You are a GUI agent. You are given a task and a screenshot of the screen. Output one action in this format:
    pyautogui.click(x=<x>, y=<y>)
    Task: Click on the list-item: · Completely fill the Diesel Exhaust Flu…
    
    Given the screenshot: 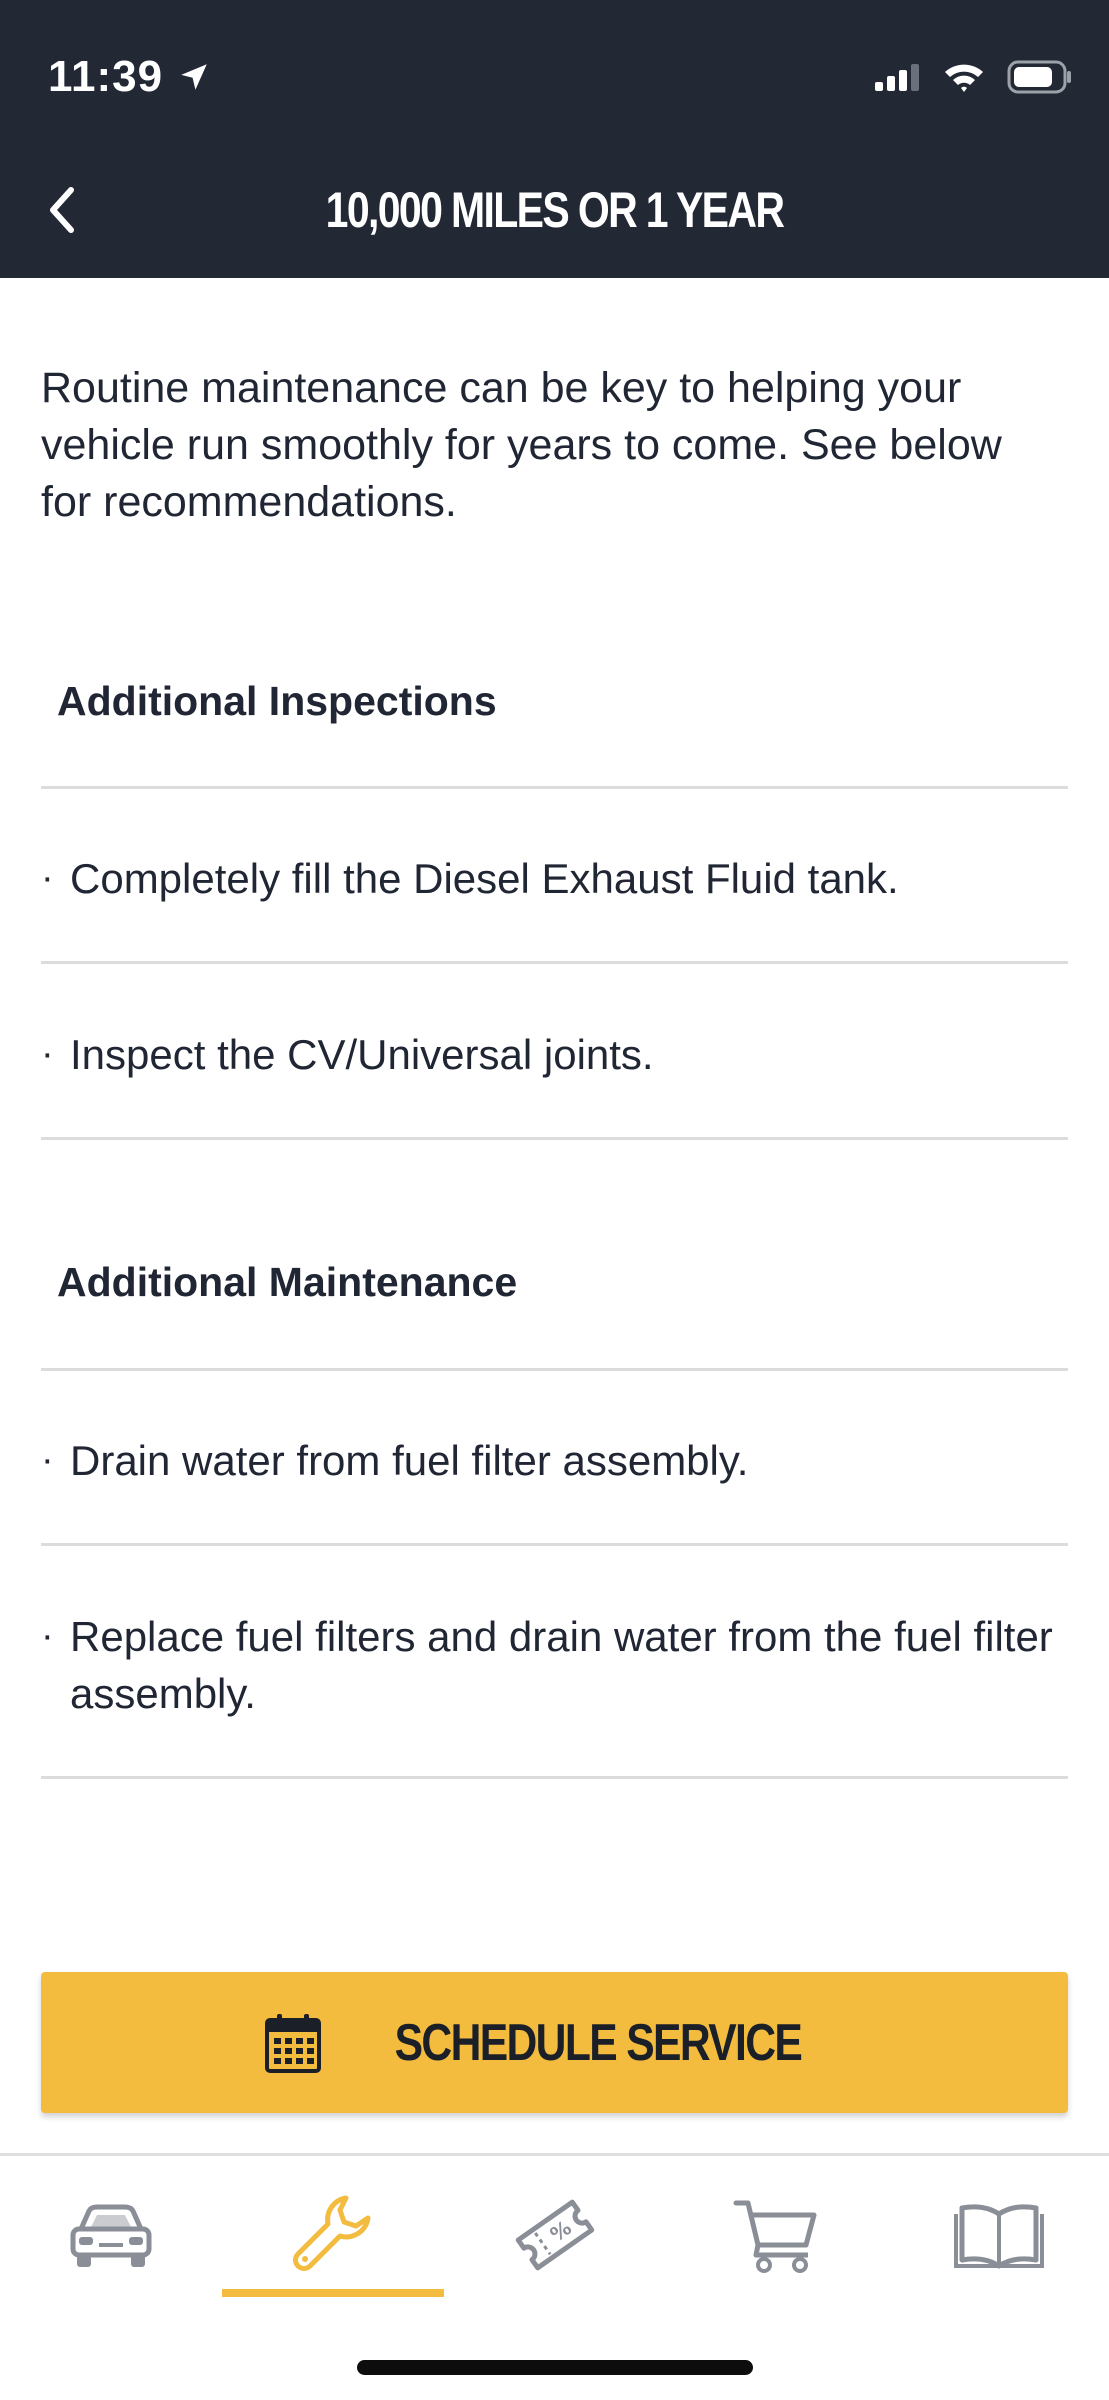 What is the action you would take?
    pyautogui.click(x=551, y=878)
    